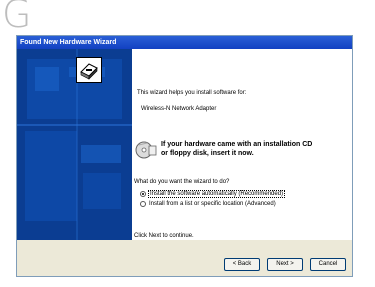 The width and height of the screenshot is (375, 287). I want to click on step-letter: G, so click(17, 18).